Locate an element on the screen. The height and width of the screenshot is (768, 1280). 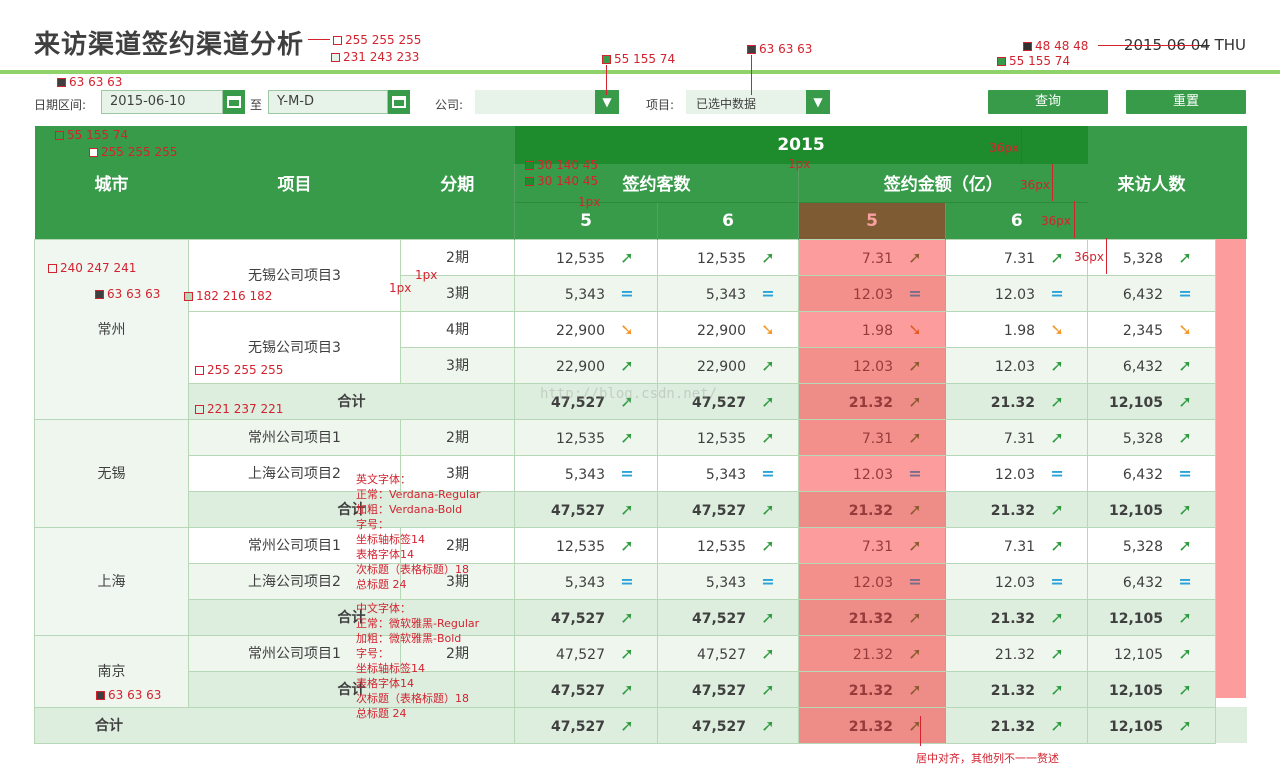
query-button: 查询 is located at coordinates (1048, 102).